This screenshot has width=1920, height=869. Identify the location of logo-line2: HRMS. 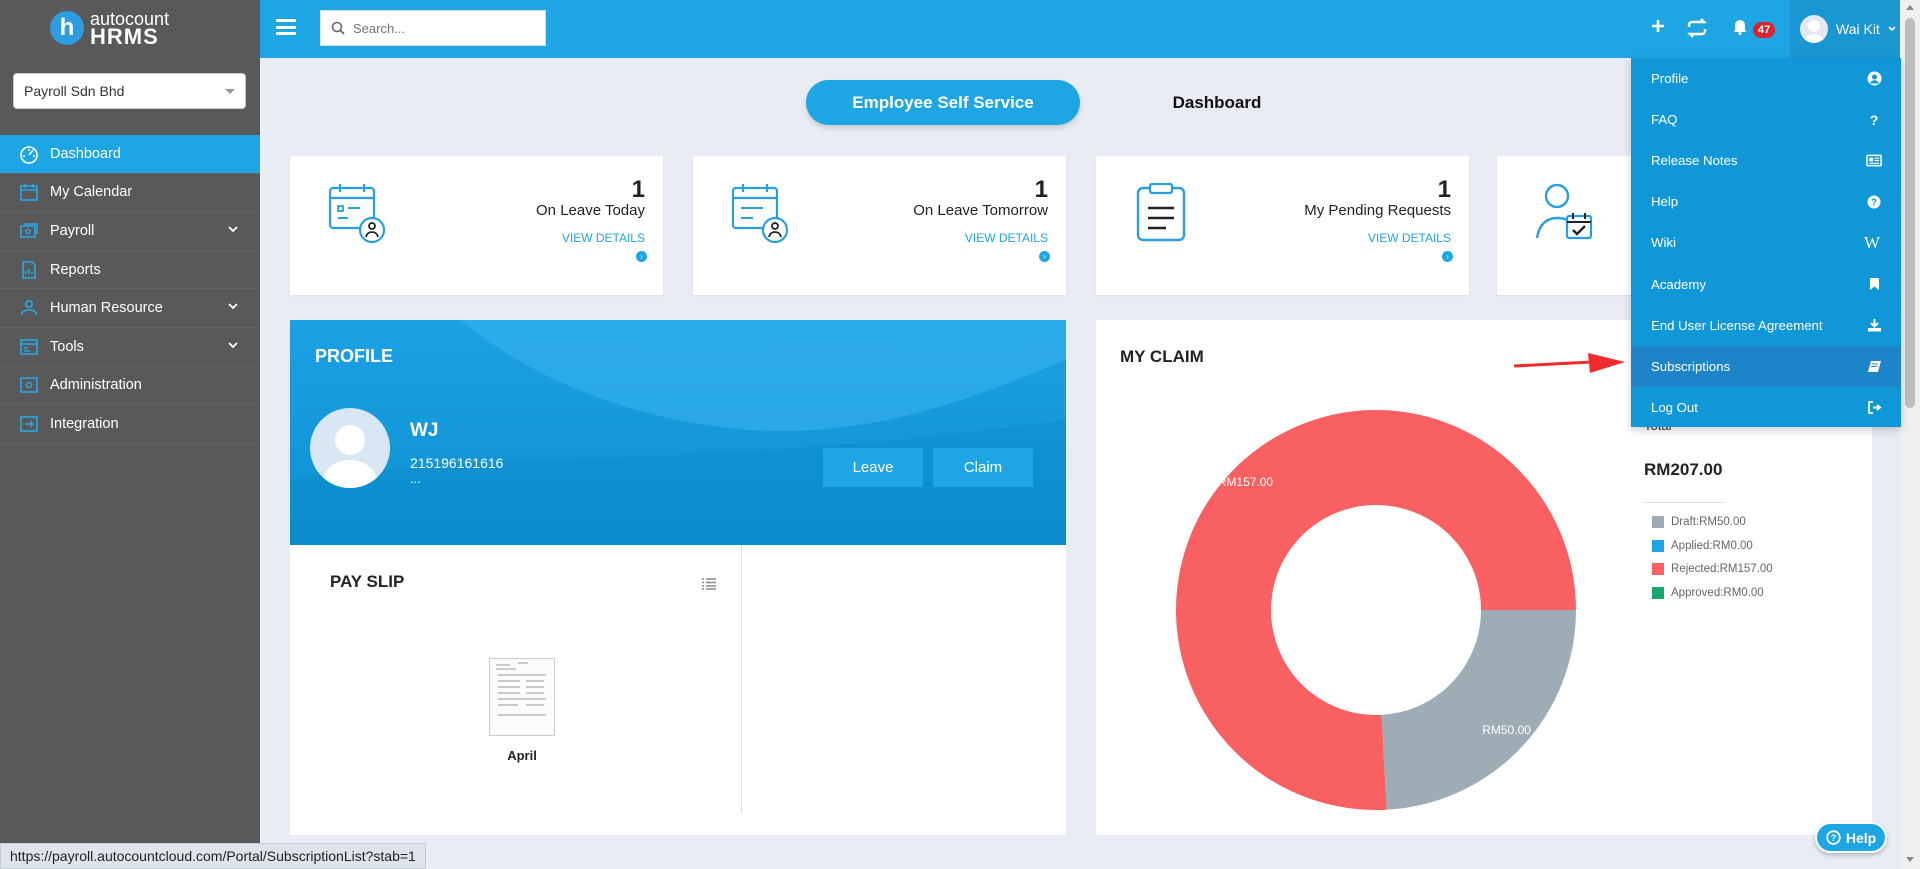
(124, 36).